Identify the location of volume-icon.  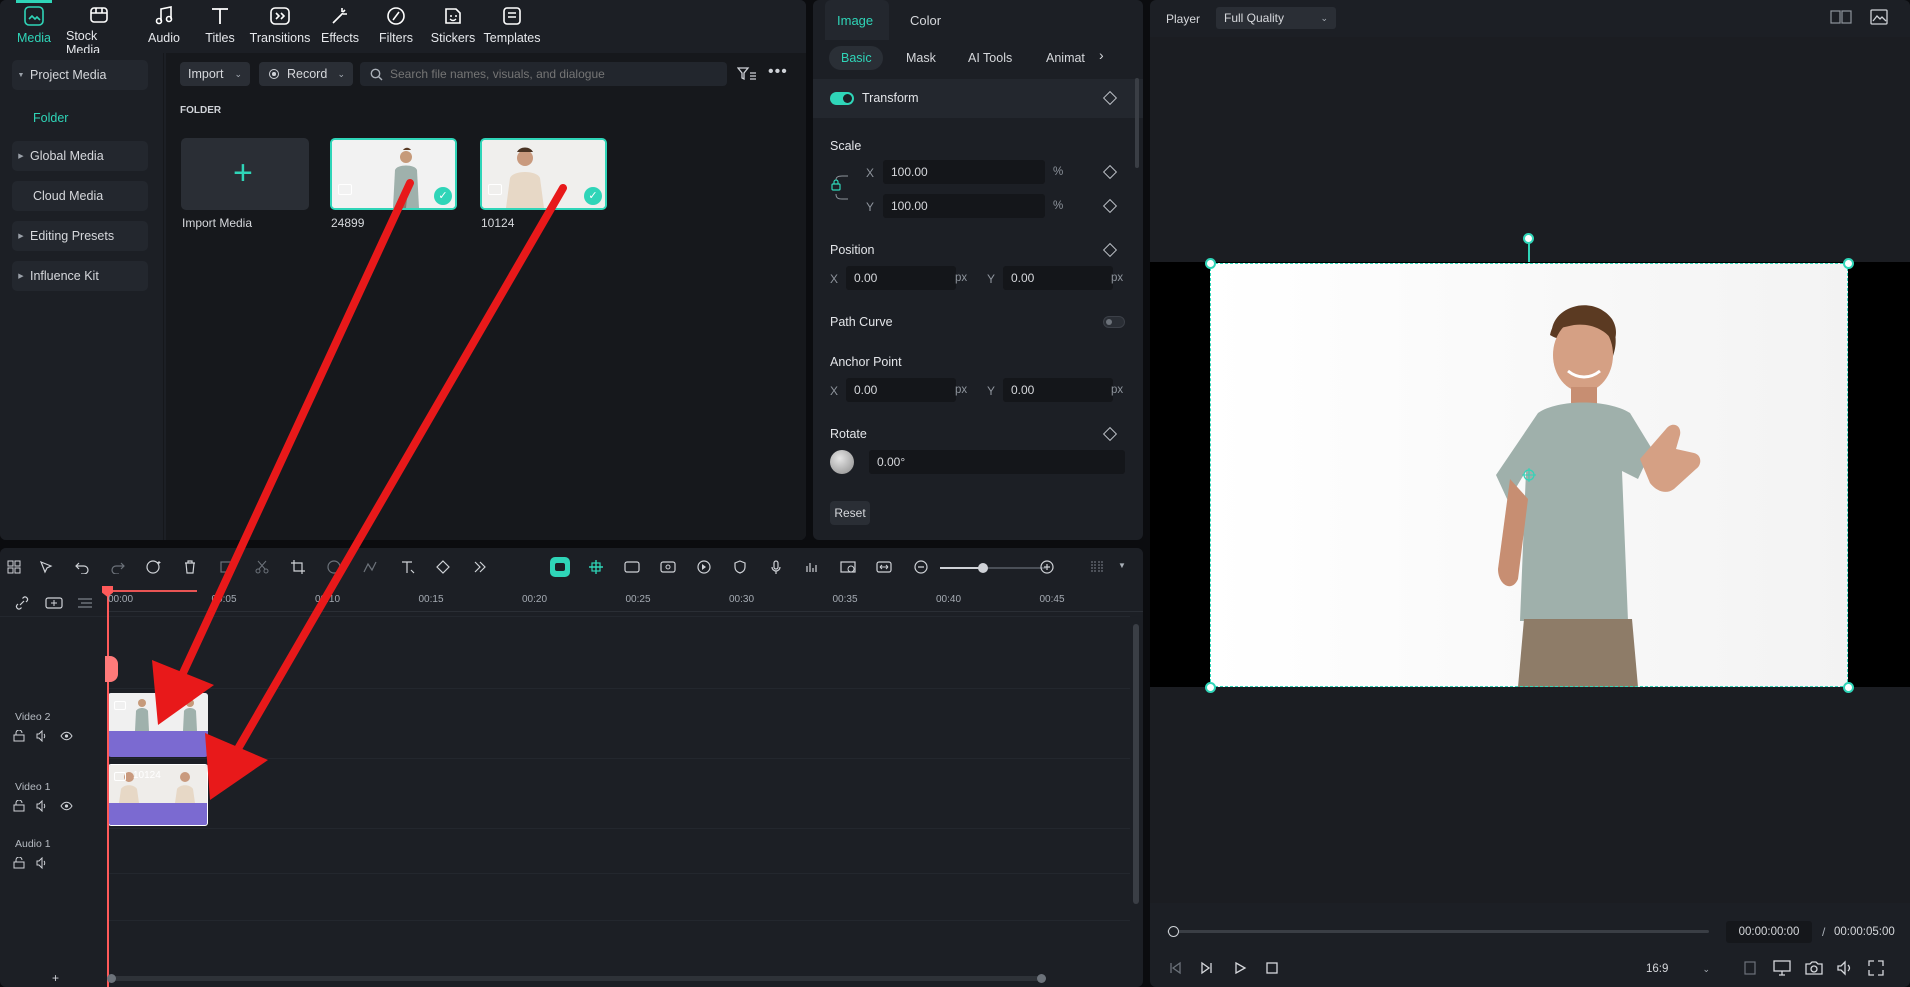
(1845, 968).